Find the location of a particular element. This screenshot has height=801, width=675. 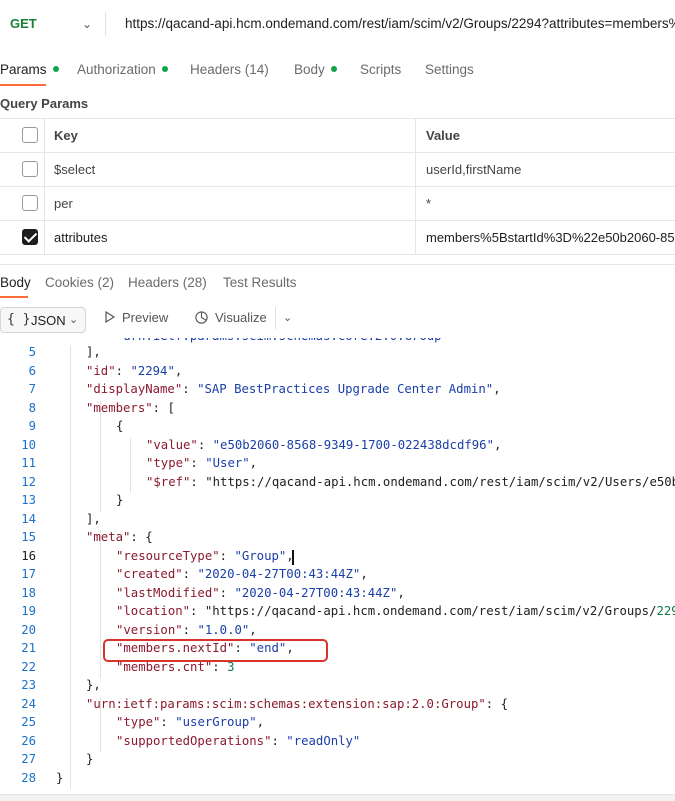

tab-params: Params is located at coordinates (29, 69).